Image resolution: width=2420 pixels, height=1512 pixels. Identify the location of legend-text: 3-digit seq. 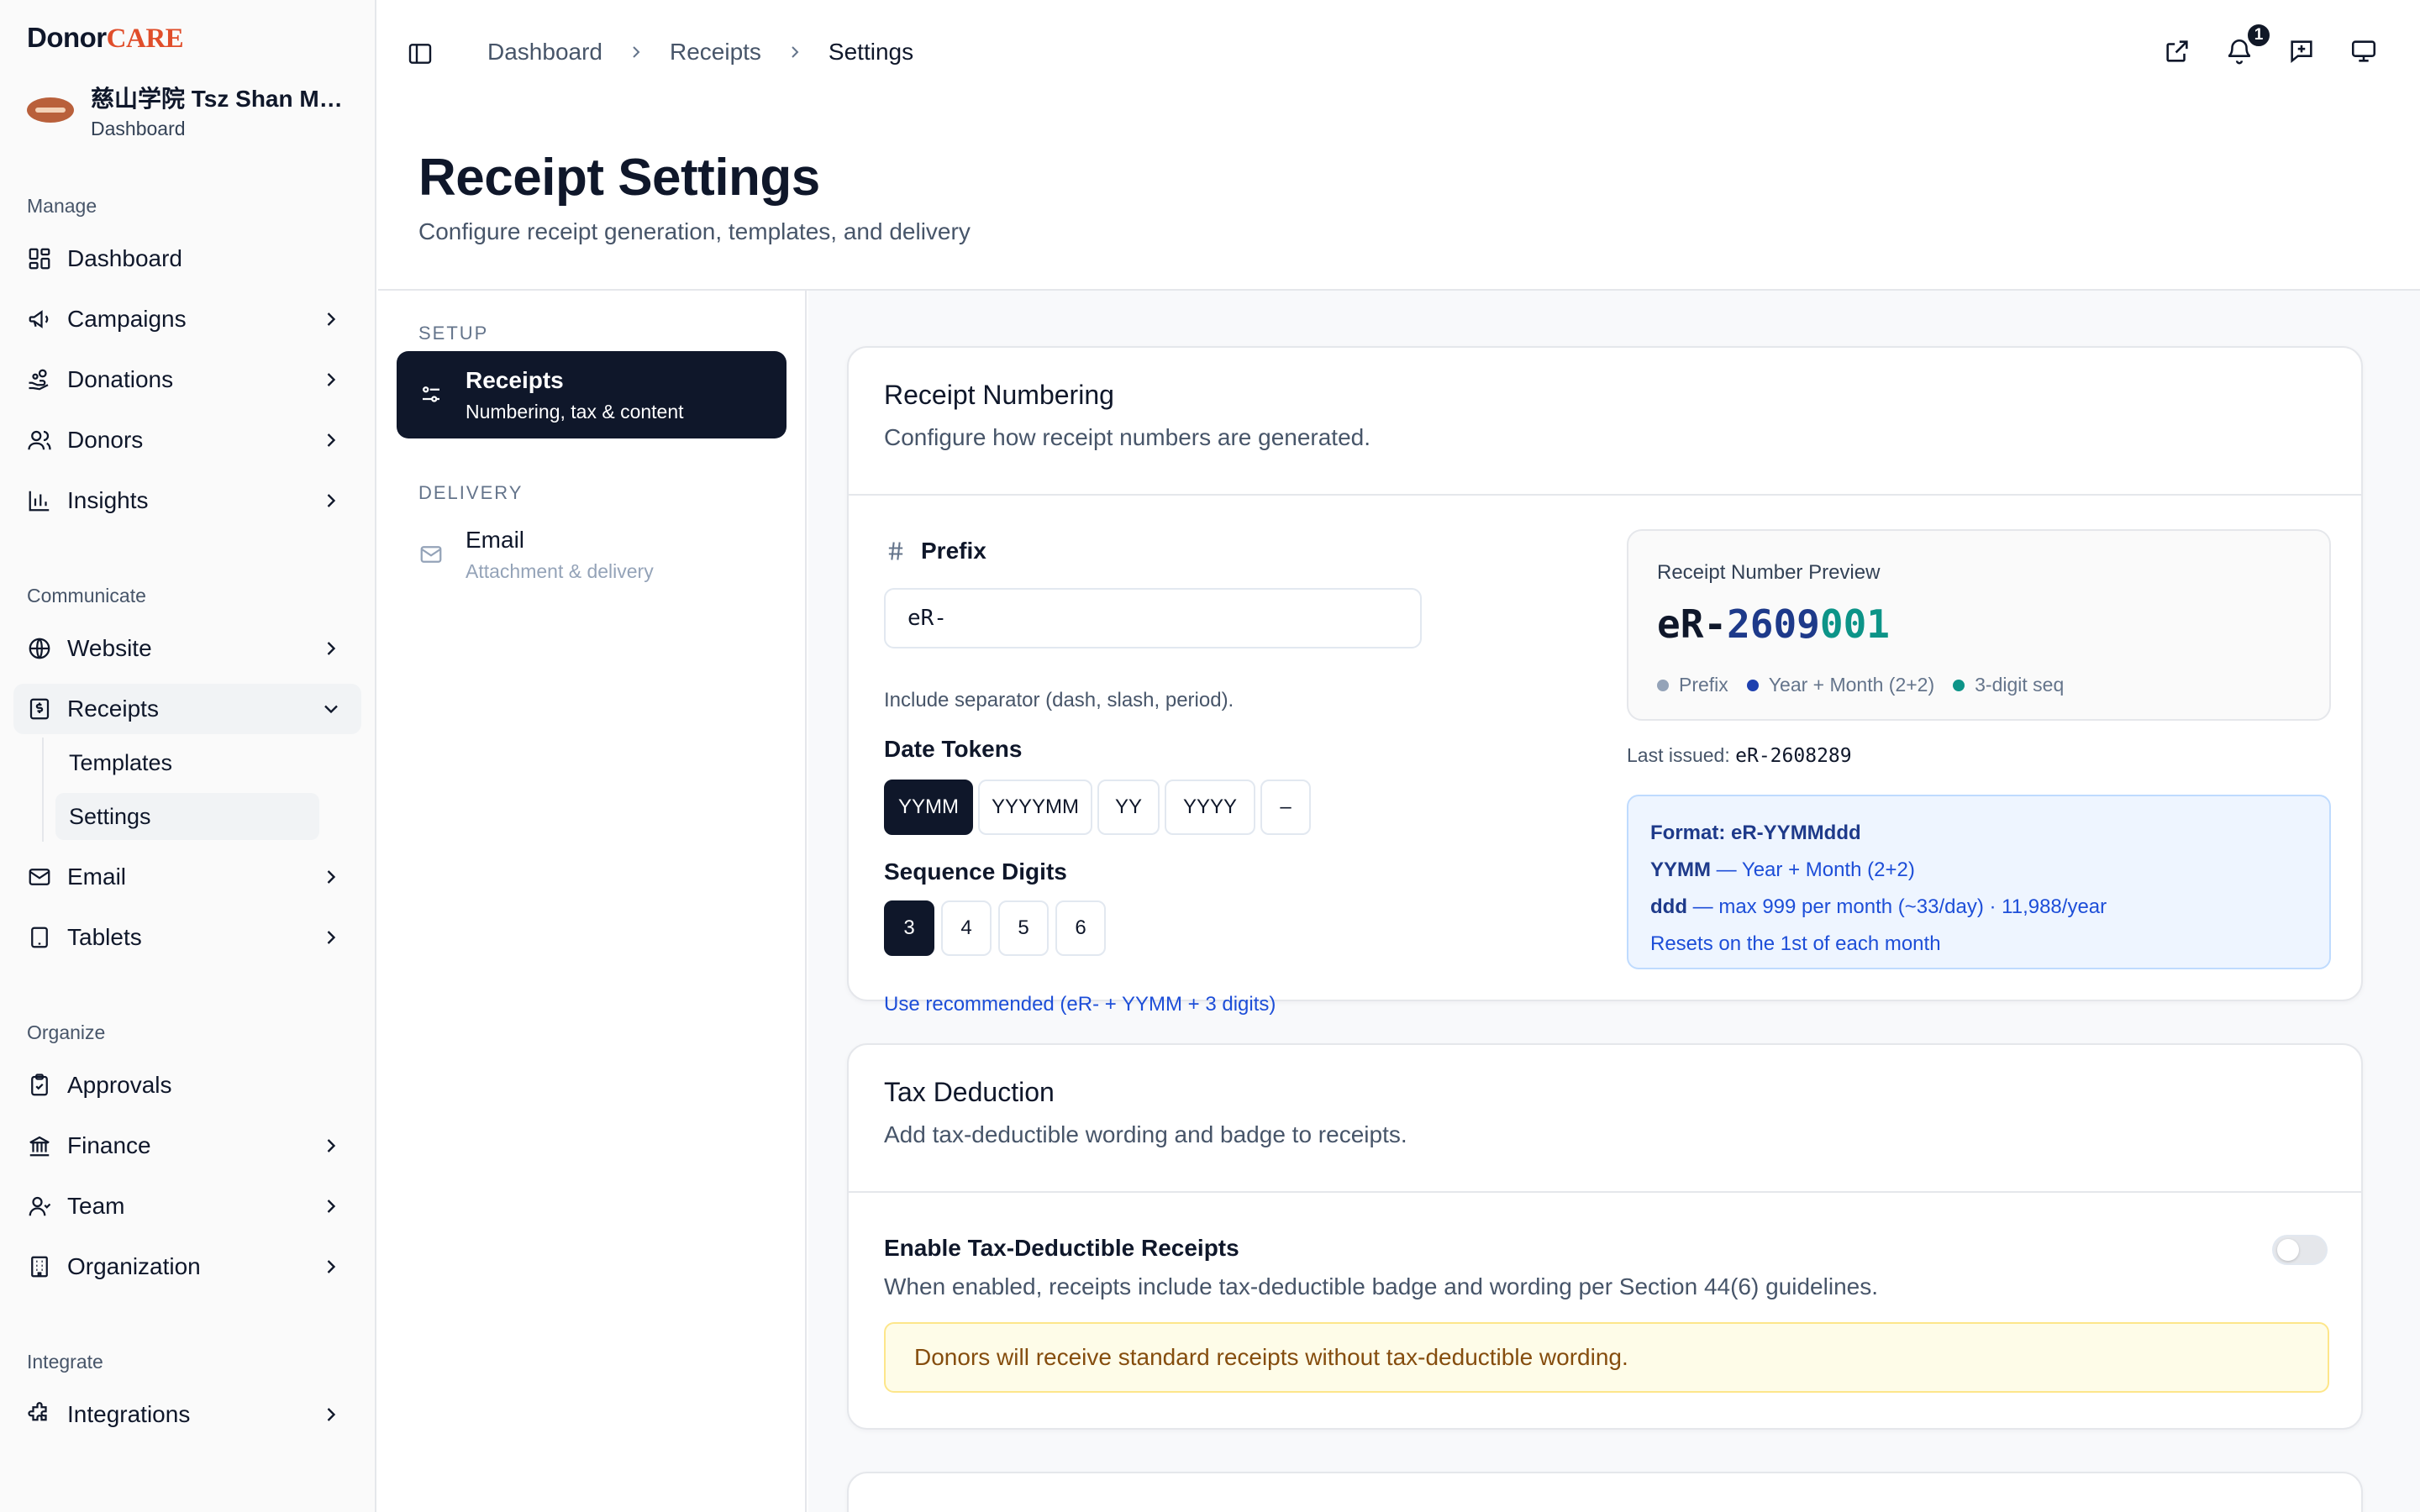
(2020, 685).